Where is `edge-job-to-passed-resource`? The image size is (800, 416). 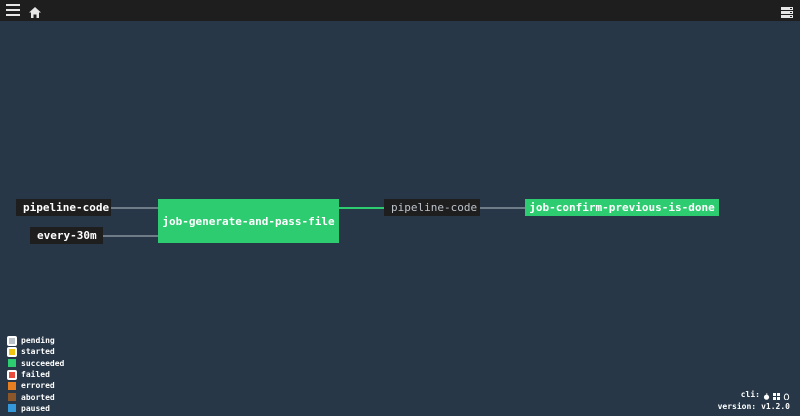
edge-job-to-passed-resource is located at coordinates (361, 208).